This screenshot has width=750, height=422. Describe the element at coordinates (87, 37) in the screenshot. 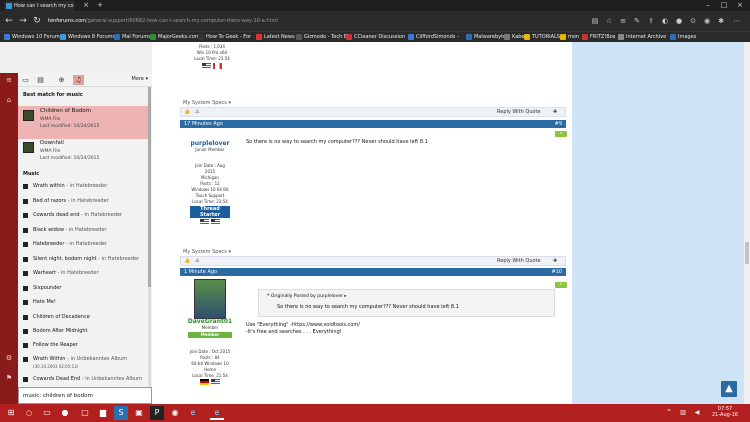

I see `favorite-link: Windows 8 Forums` at that location.